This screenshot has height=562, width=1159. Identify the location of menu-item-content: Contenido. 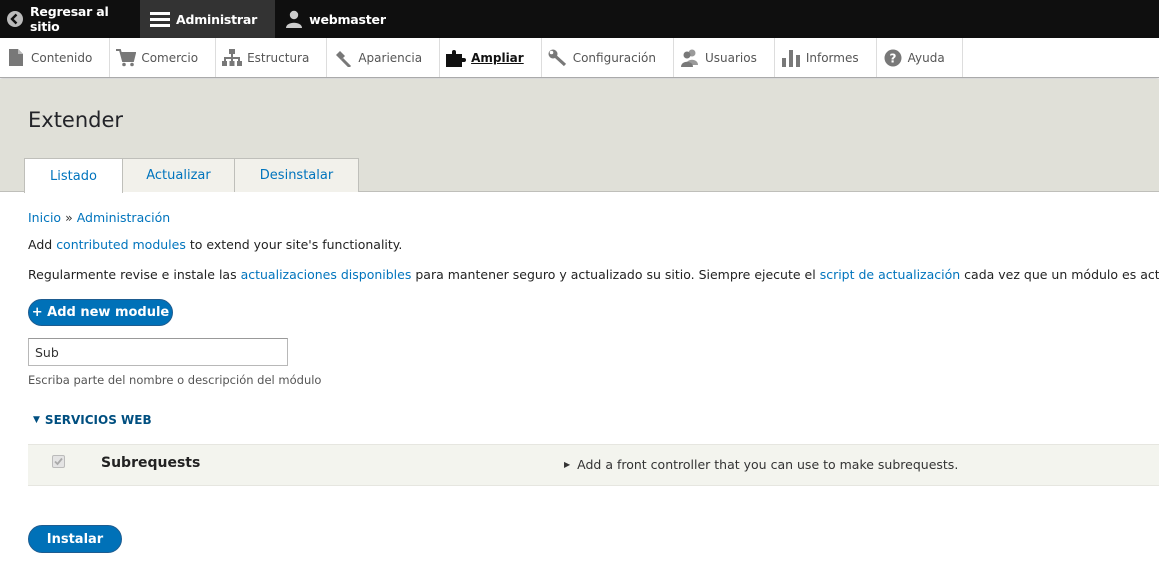
(55, 57).